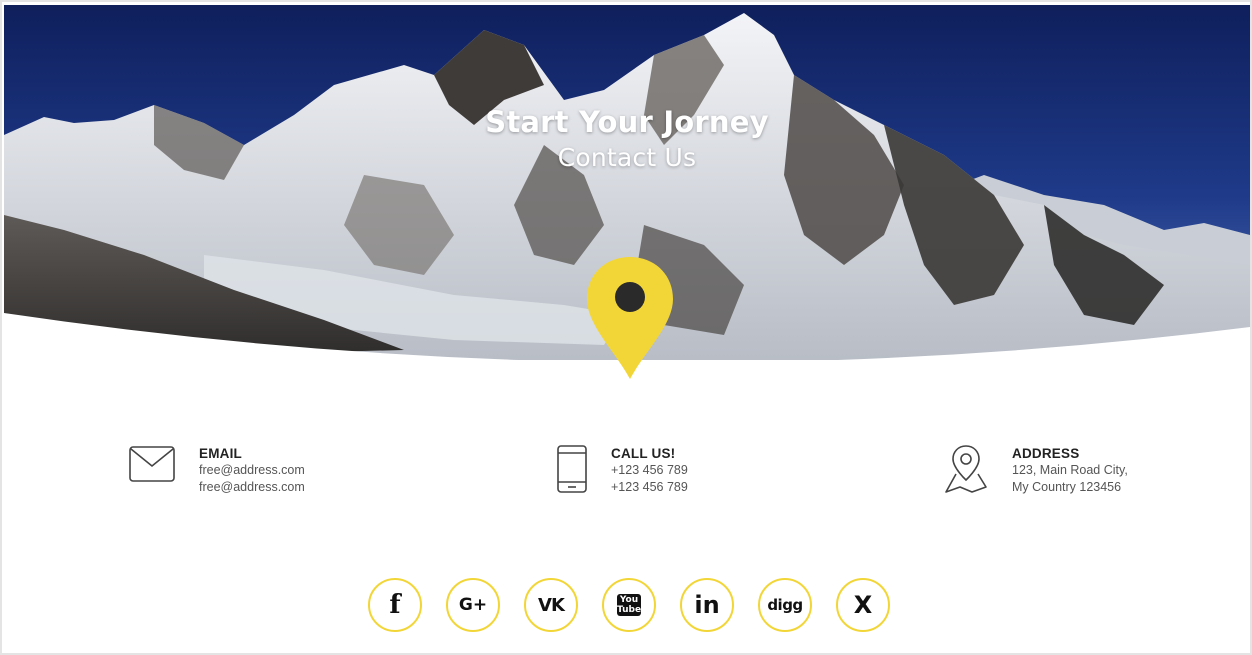 The height and width of the screenshot is (655, 1252). I want to click on x-button: X, so click(863, 605).